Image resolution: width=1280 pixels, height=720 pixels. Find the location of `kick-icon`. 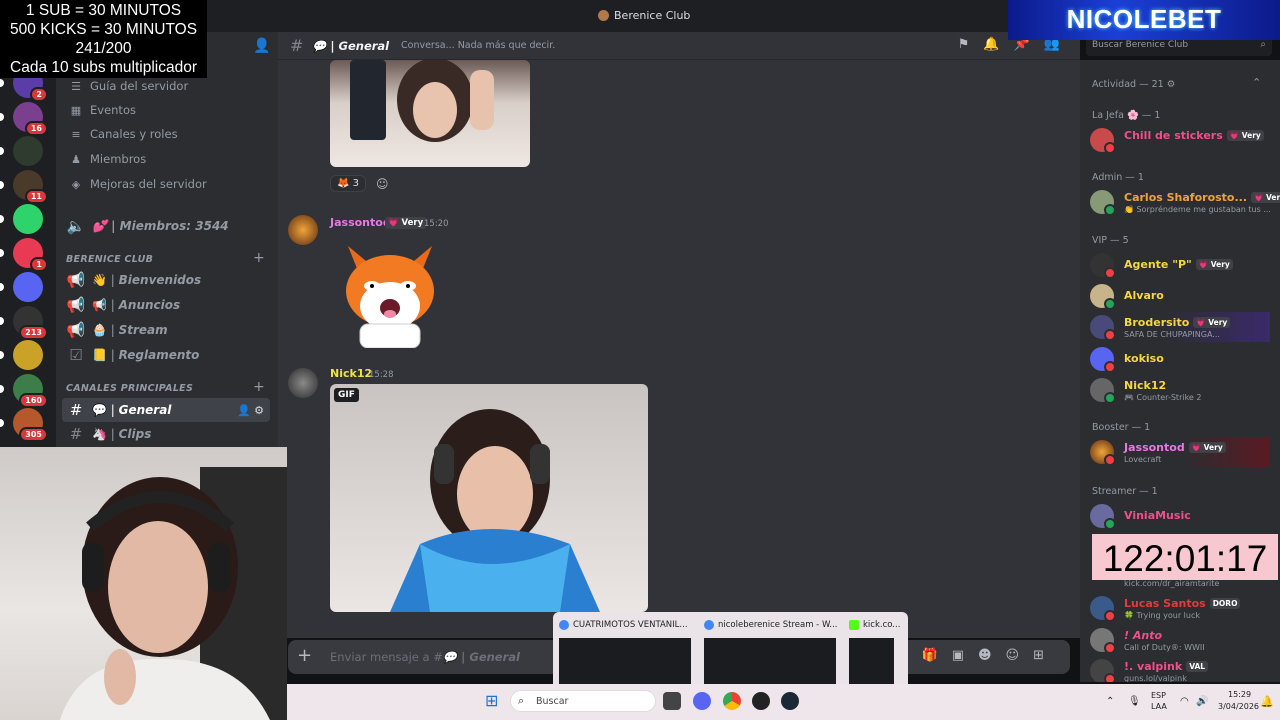

kick-icon is located at coordinates (854, 625).